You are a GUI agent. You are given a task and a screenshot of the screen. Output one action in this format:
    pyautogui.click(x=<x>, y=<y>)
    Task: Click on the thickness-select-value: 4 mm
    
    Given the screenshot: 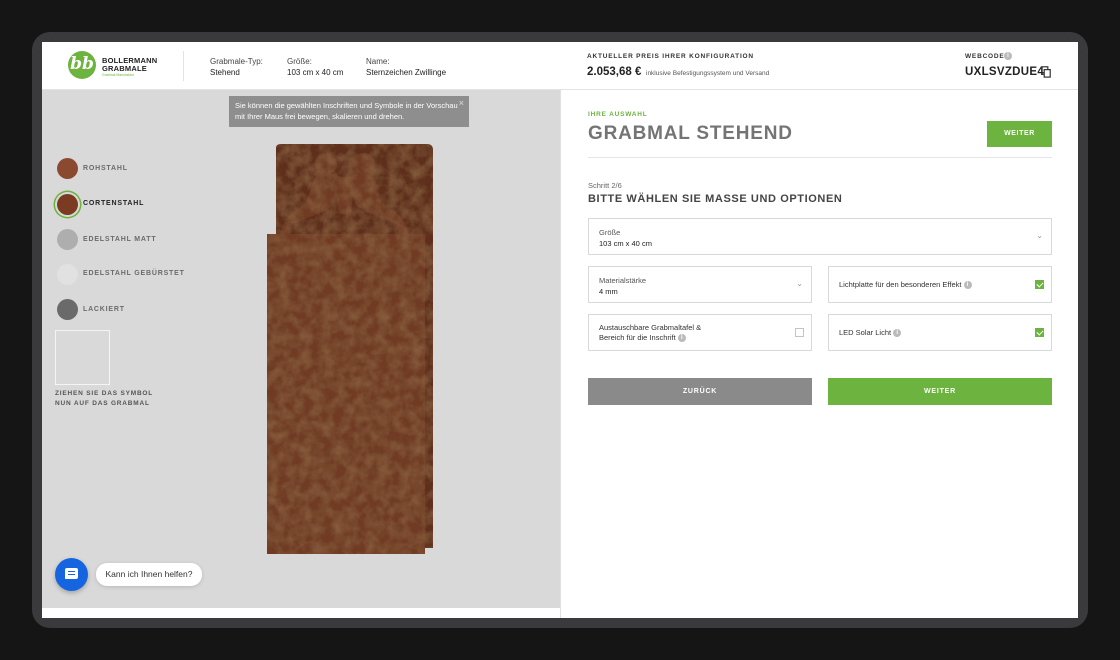 What is the action you would take?
    pyautogui.click(x=608, y=291)
    